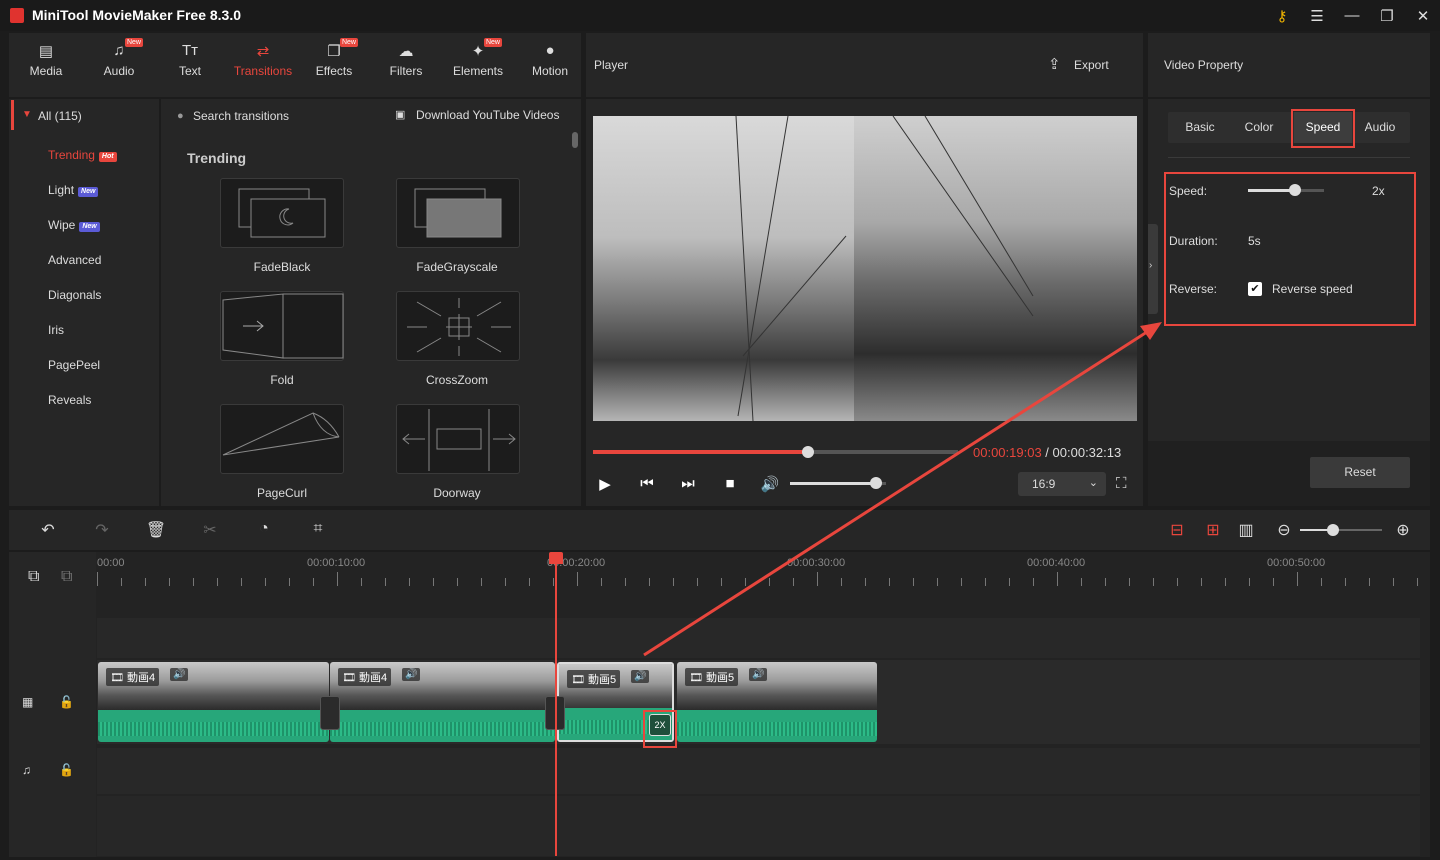 This screenshot has width=1440, height=860. What do you see at coordinates (12, 115) in the screenshot?
I see `active-indicator` at bounding box center [12, 115].